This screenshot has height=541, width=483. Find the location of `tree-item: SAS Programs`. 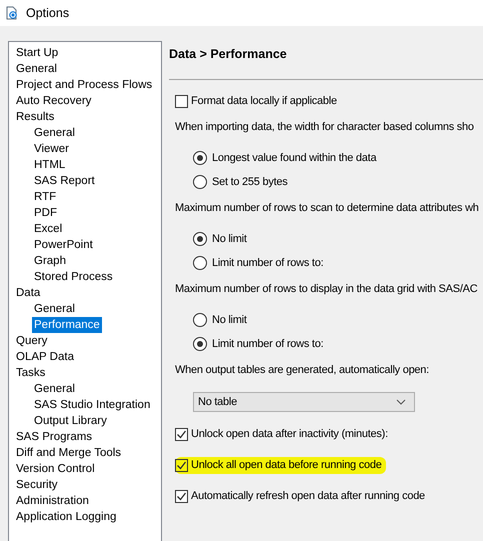

tree-item: SAS Programs is located at coordinates (54, 437).